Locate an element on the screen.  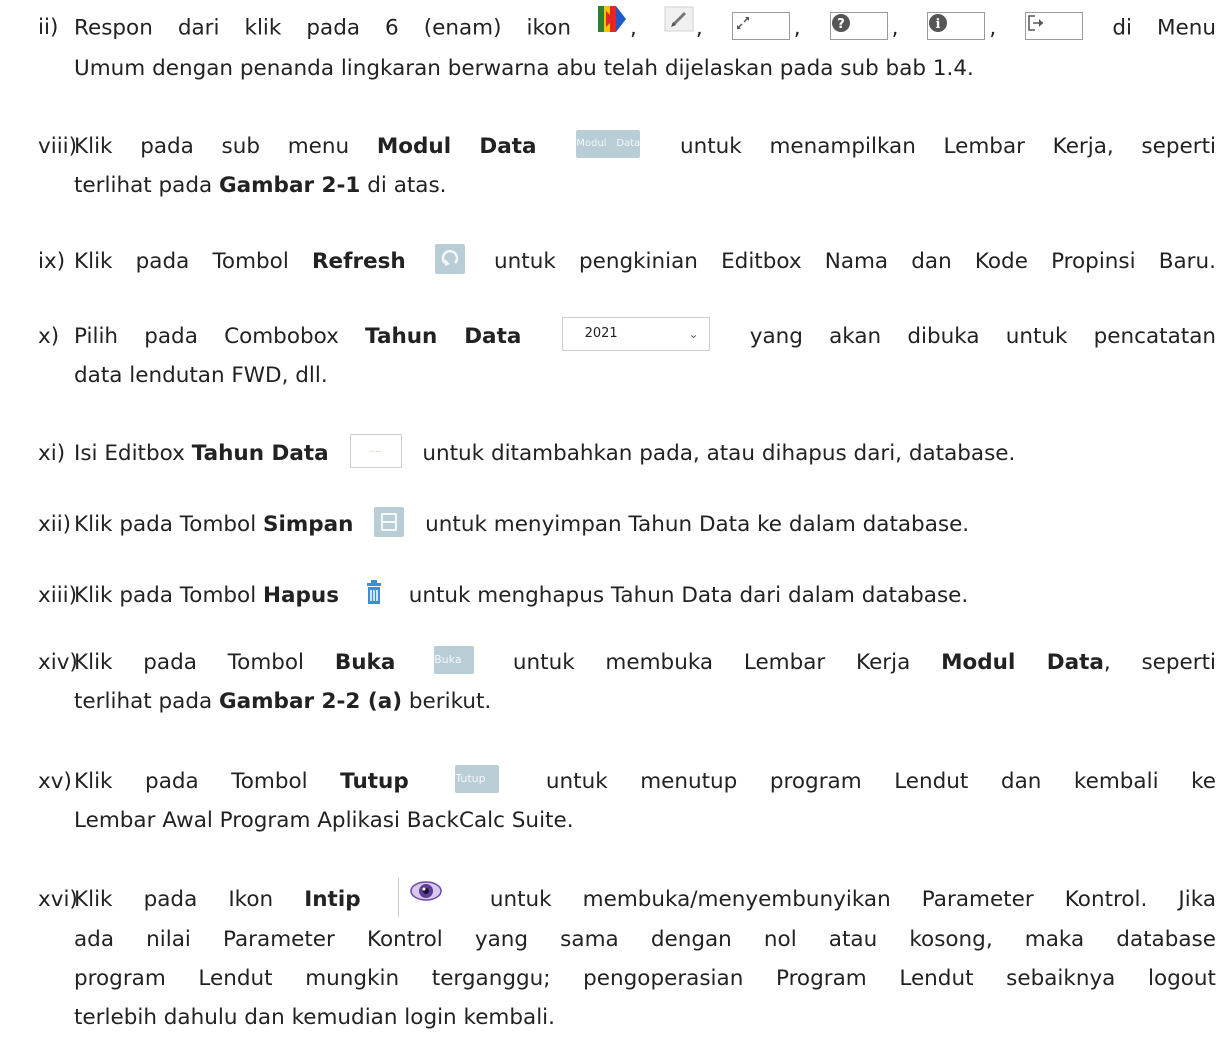
save-button is located at coordinates (389, 522).